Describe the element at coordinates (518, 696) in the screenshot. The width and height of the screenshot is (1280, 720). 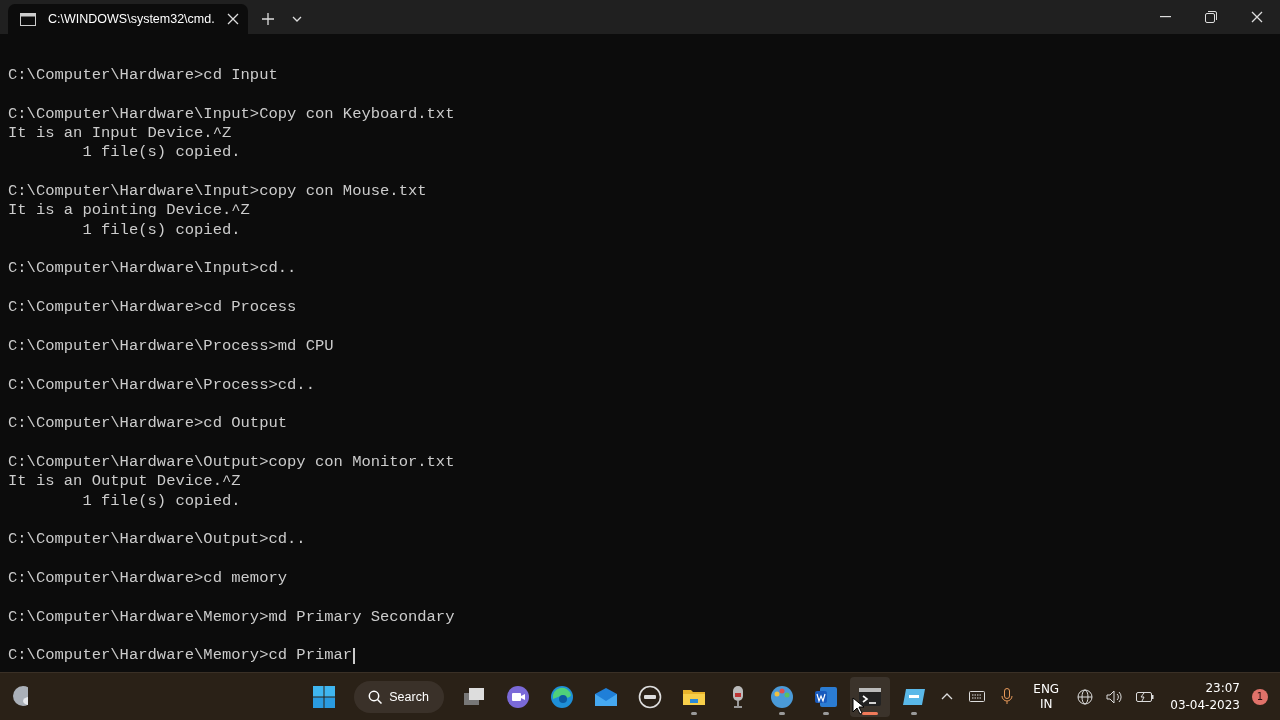
I see `video-chat-icon` at that location.